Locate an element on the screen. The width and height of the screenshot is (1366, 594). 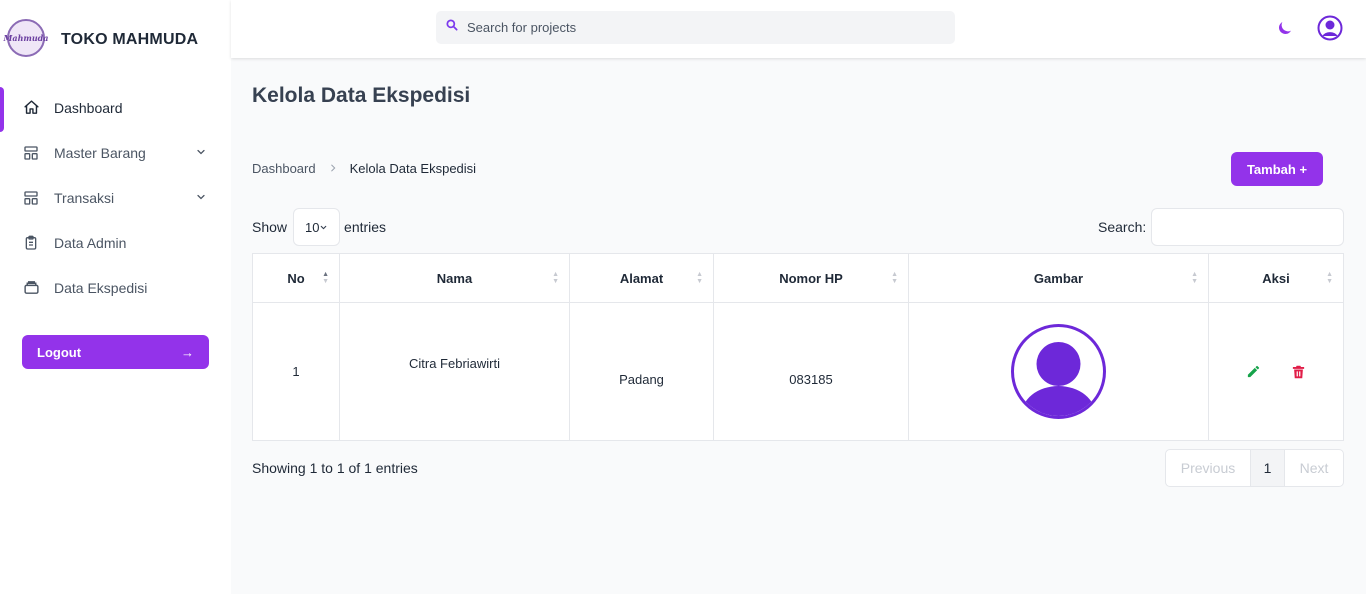
logout-button: Logout → is located at coordinates (115, 352).